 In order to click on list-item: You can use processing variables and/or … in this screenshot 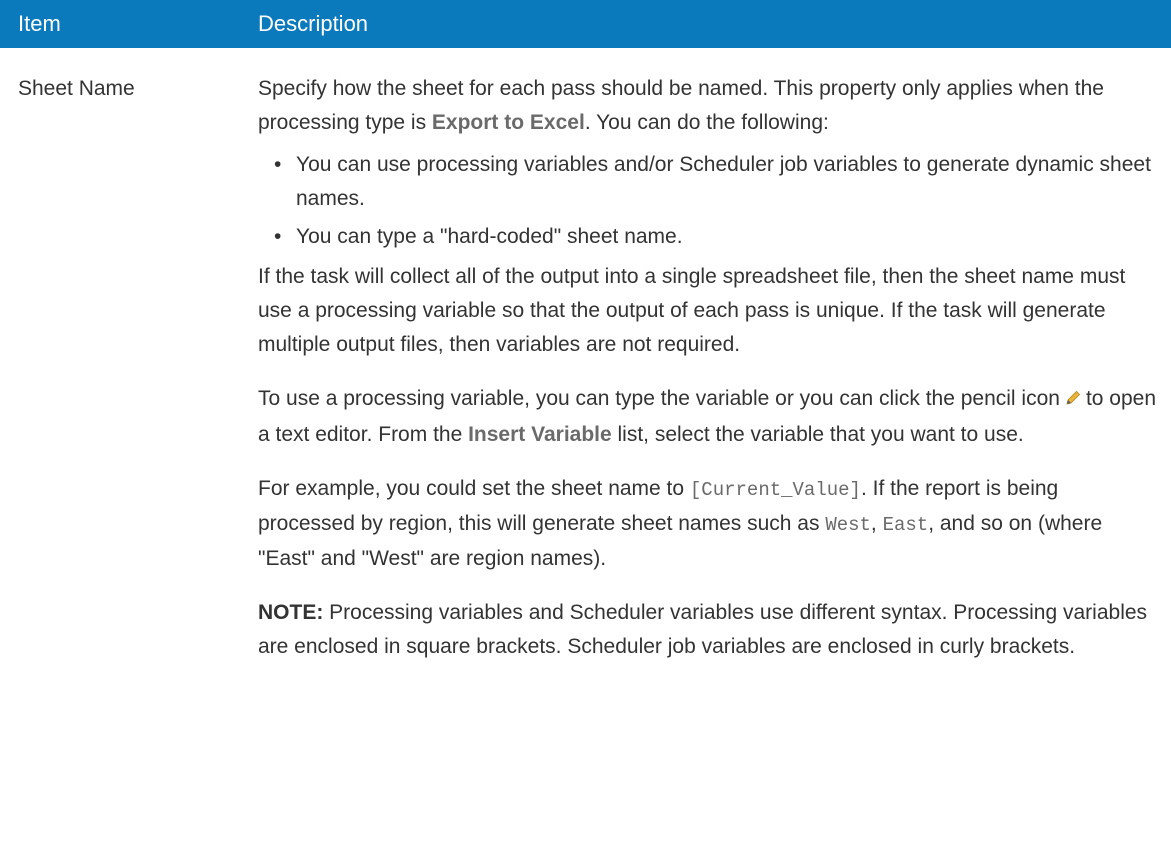, I will do `click(716, 182)`.